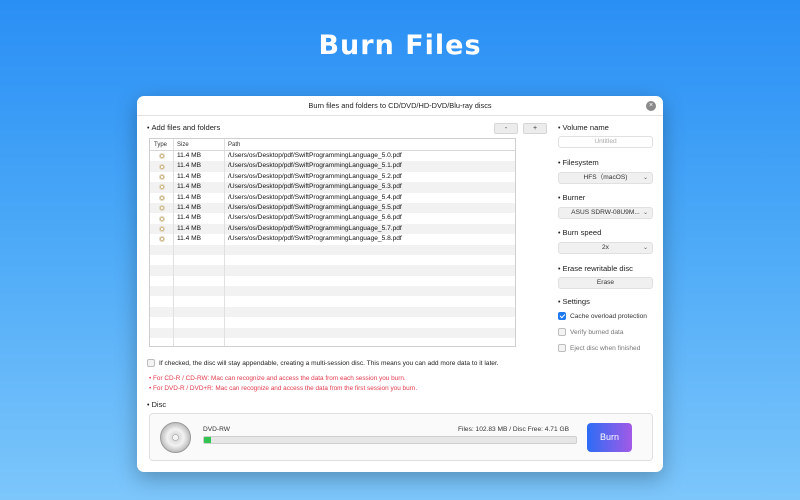  I want to click on column-header-type: Type, so click(162, 144).